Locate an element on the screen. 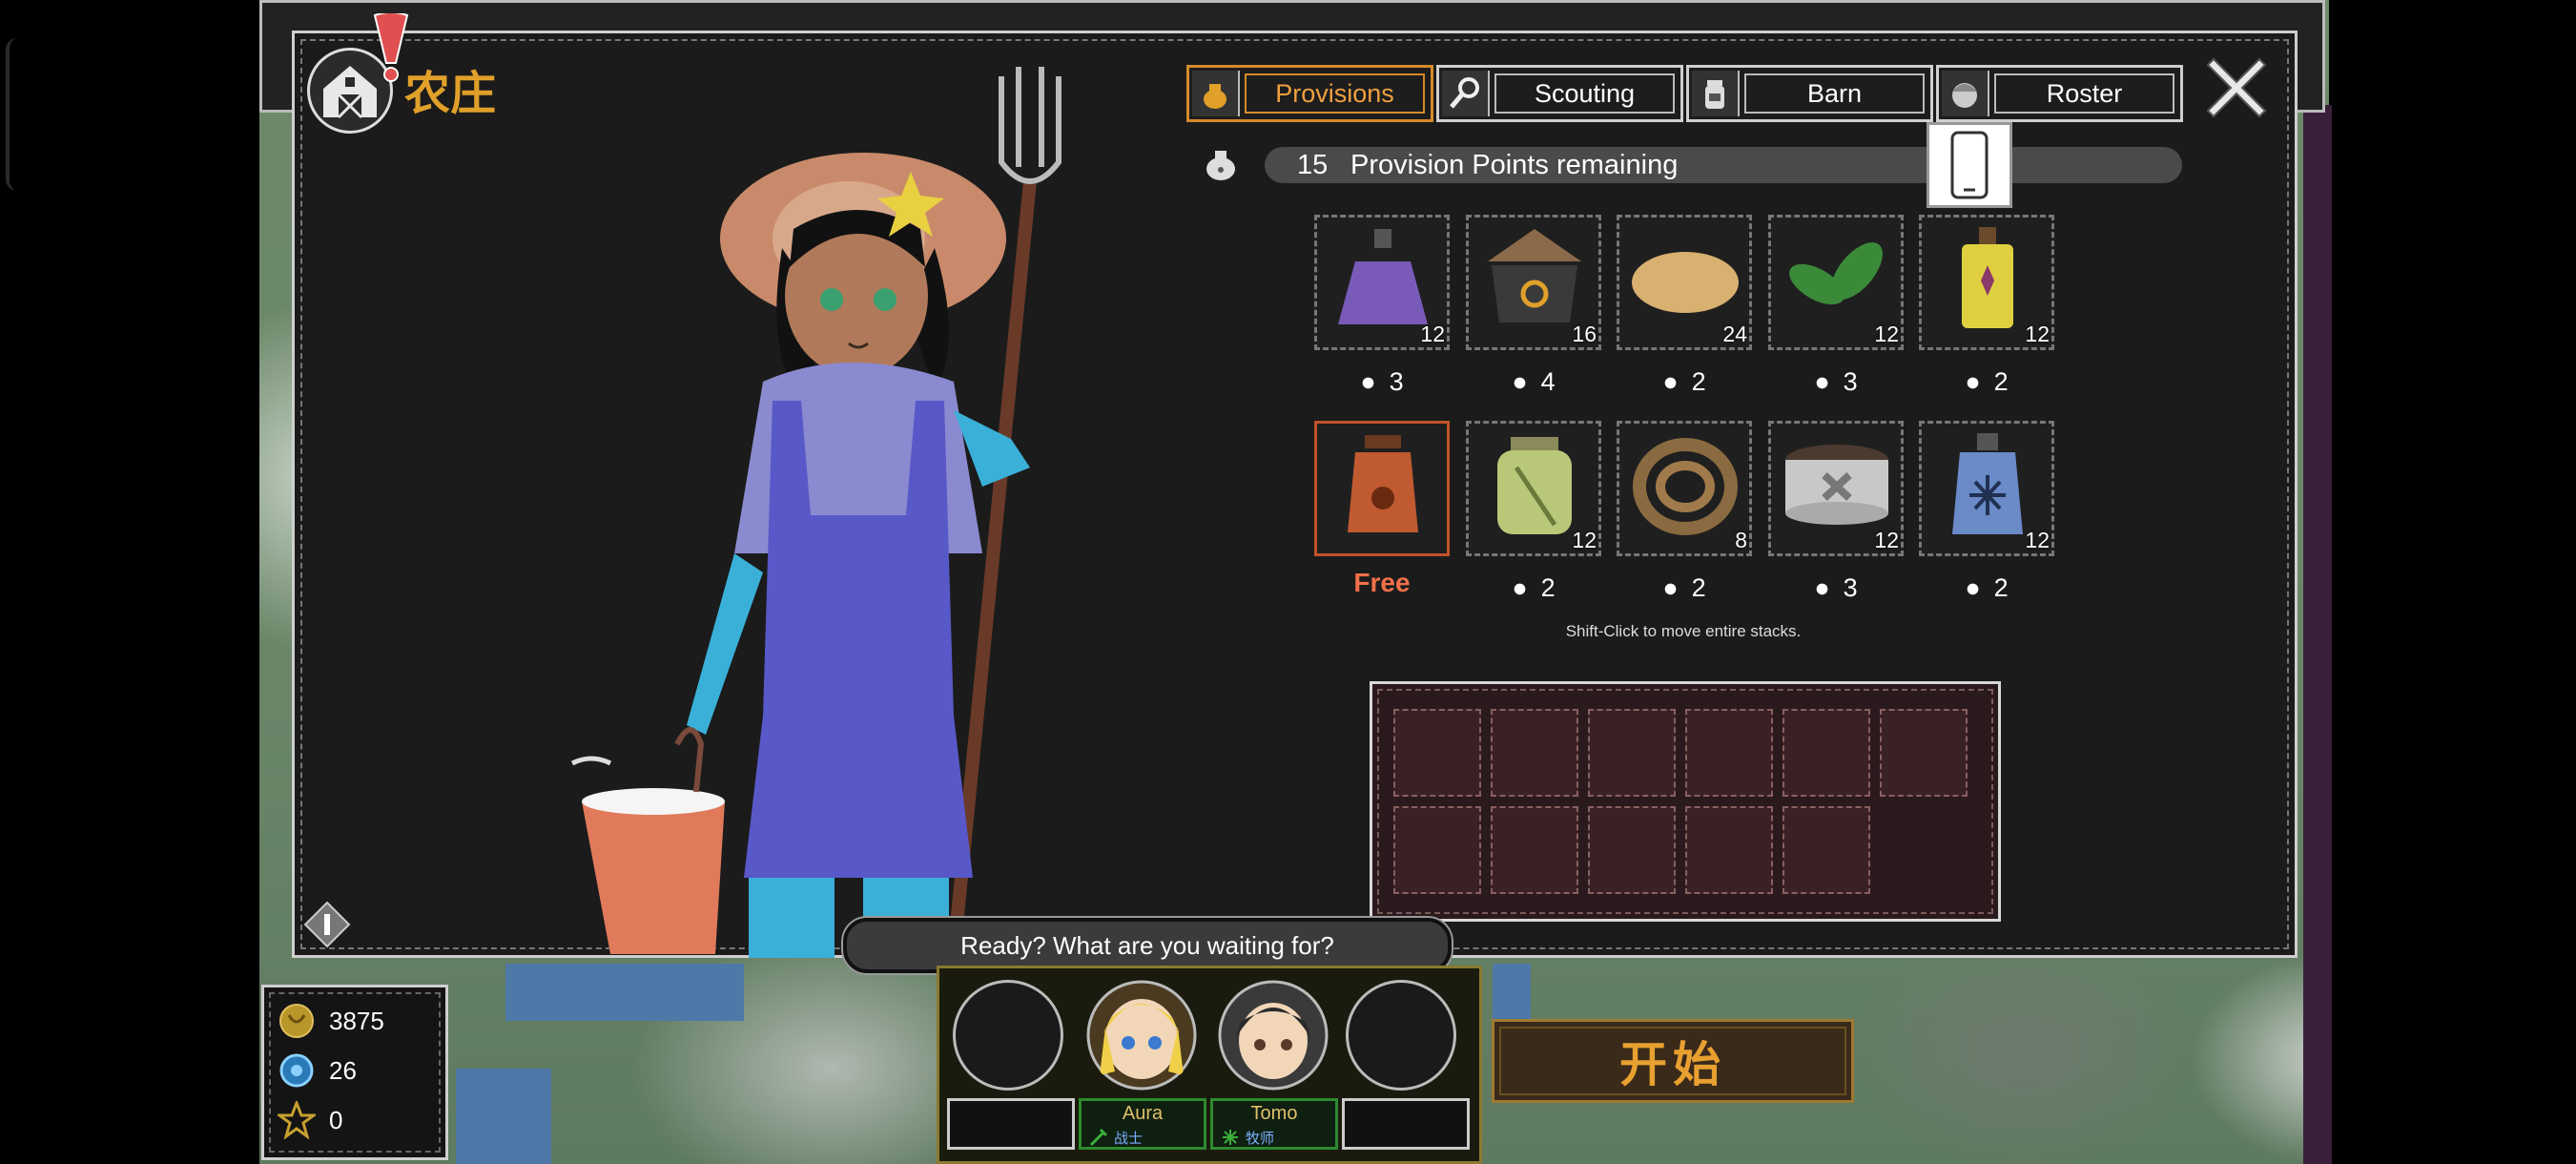  item-slot-yellow-flask: 12 is located at coordinates (1986, 282).